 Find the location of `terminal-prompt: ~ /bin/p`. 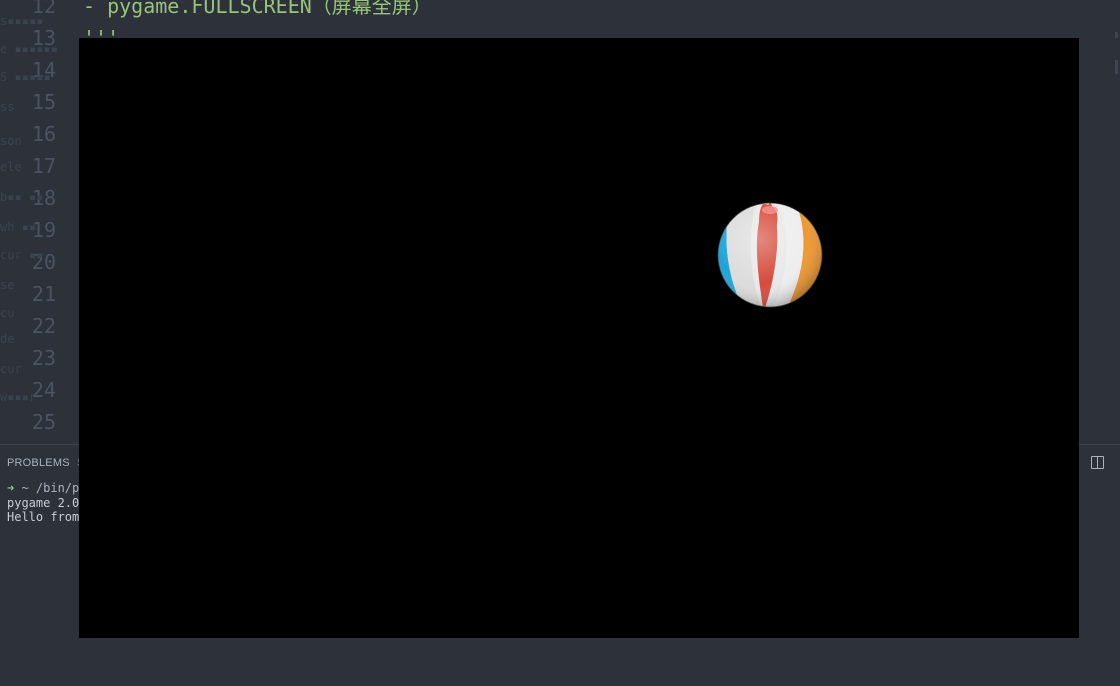

terminal-prompt: ~ /bin/p is located at coordinates (47, 488).